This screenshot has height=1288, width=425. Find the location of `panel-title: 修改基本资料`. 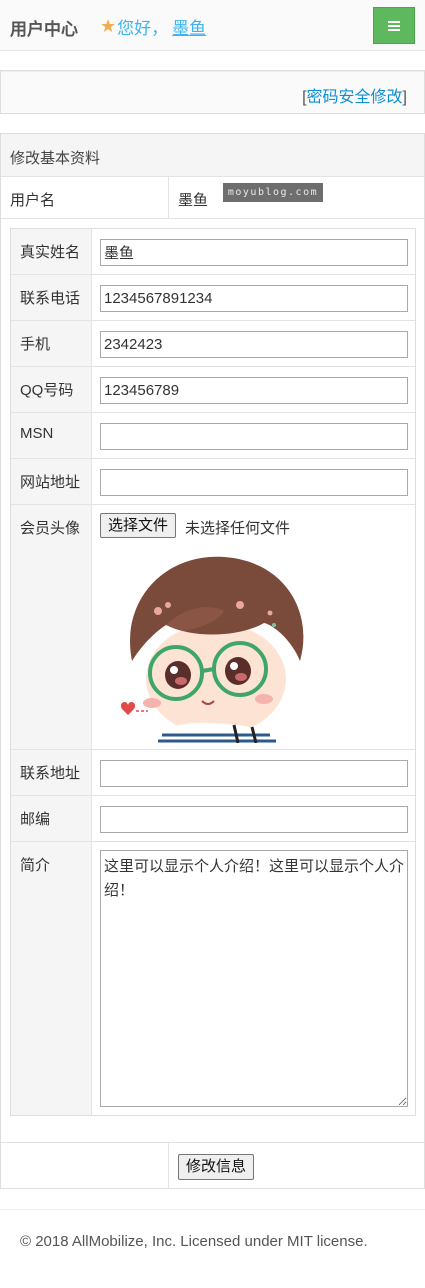

panel-title: 修改基本资料 is located at coordinates (55, 158).